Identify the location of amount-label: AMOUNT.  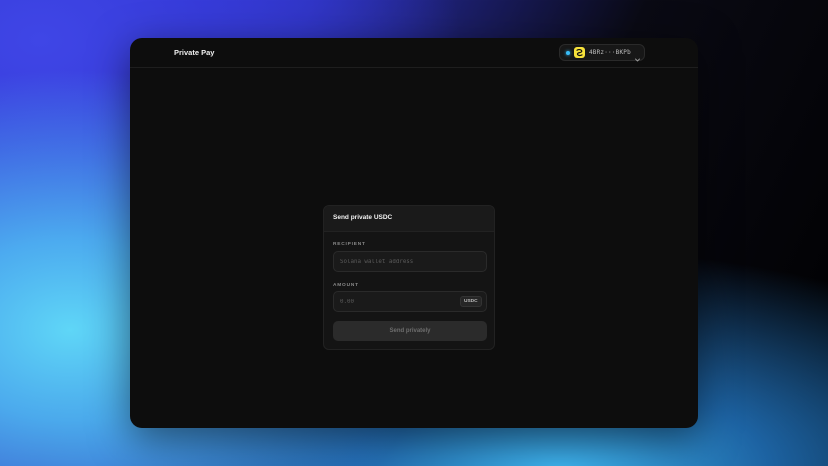
(346, 285).